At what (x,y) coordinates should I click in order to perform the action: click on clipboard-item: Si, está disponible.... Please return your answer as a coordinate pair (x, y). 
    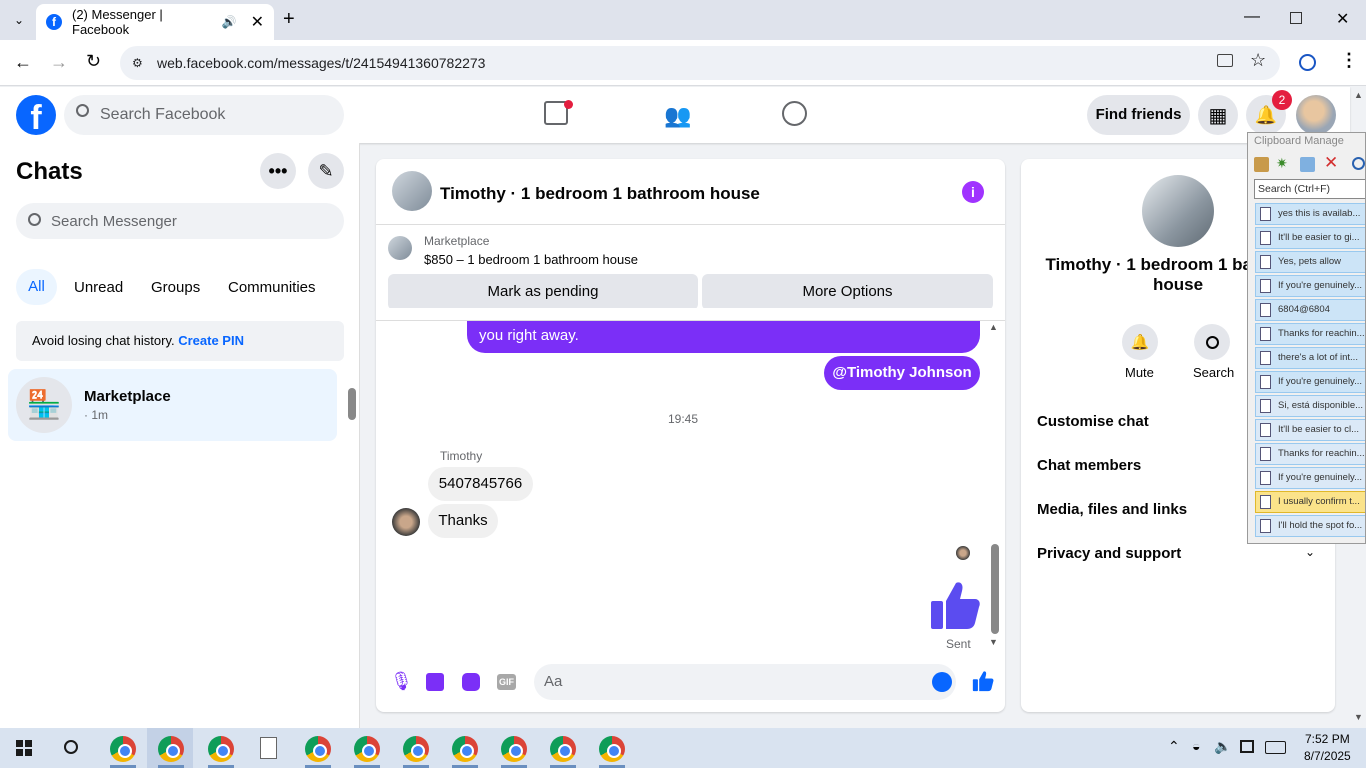
    Looking at the image, I should click on (1310, 406).